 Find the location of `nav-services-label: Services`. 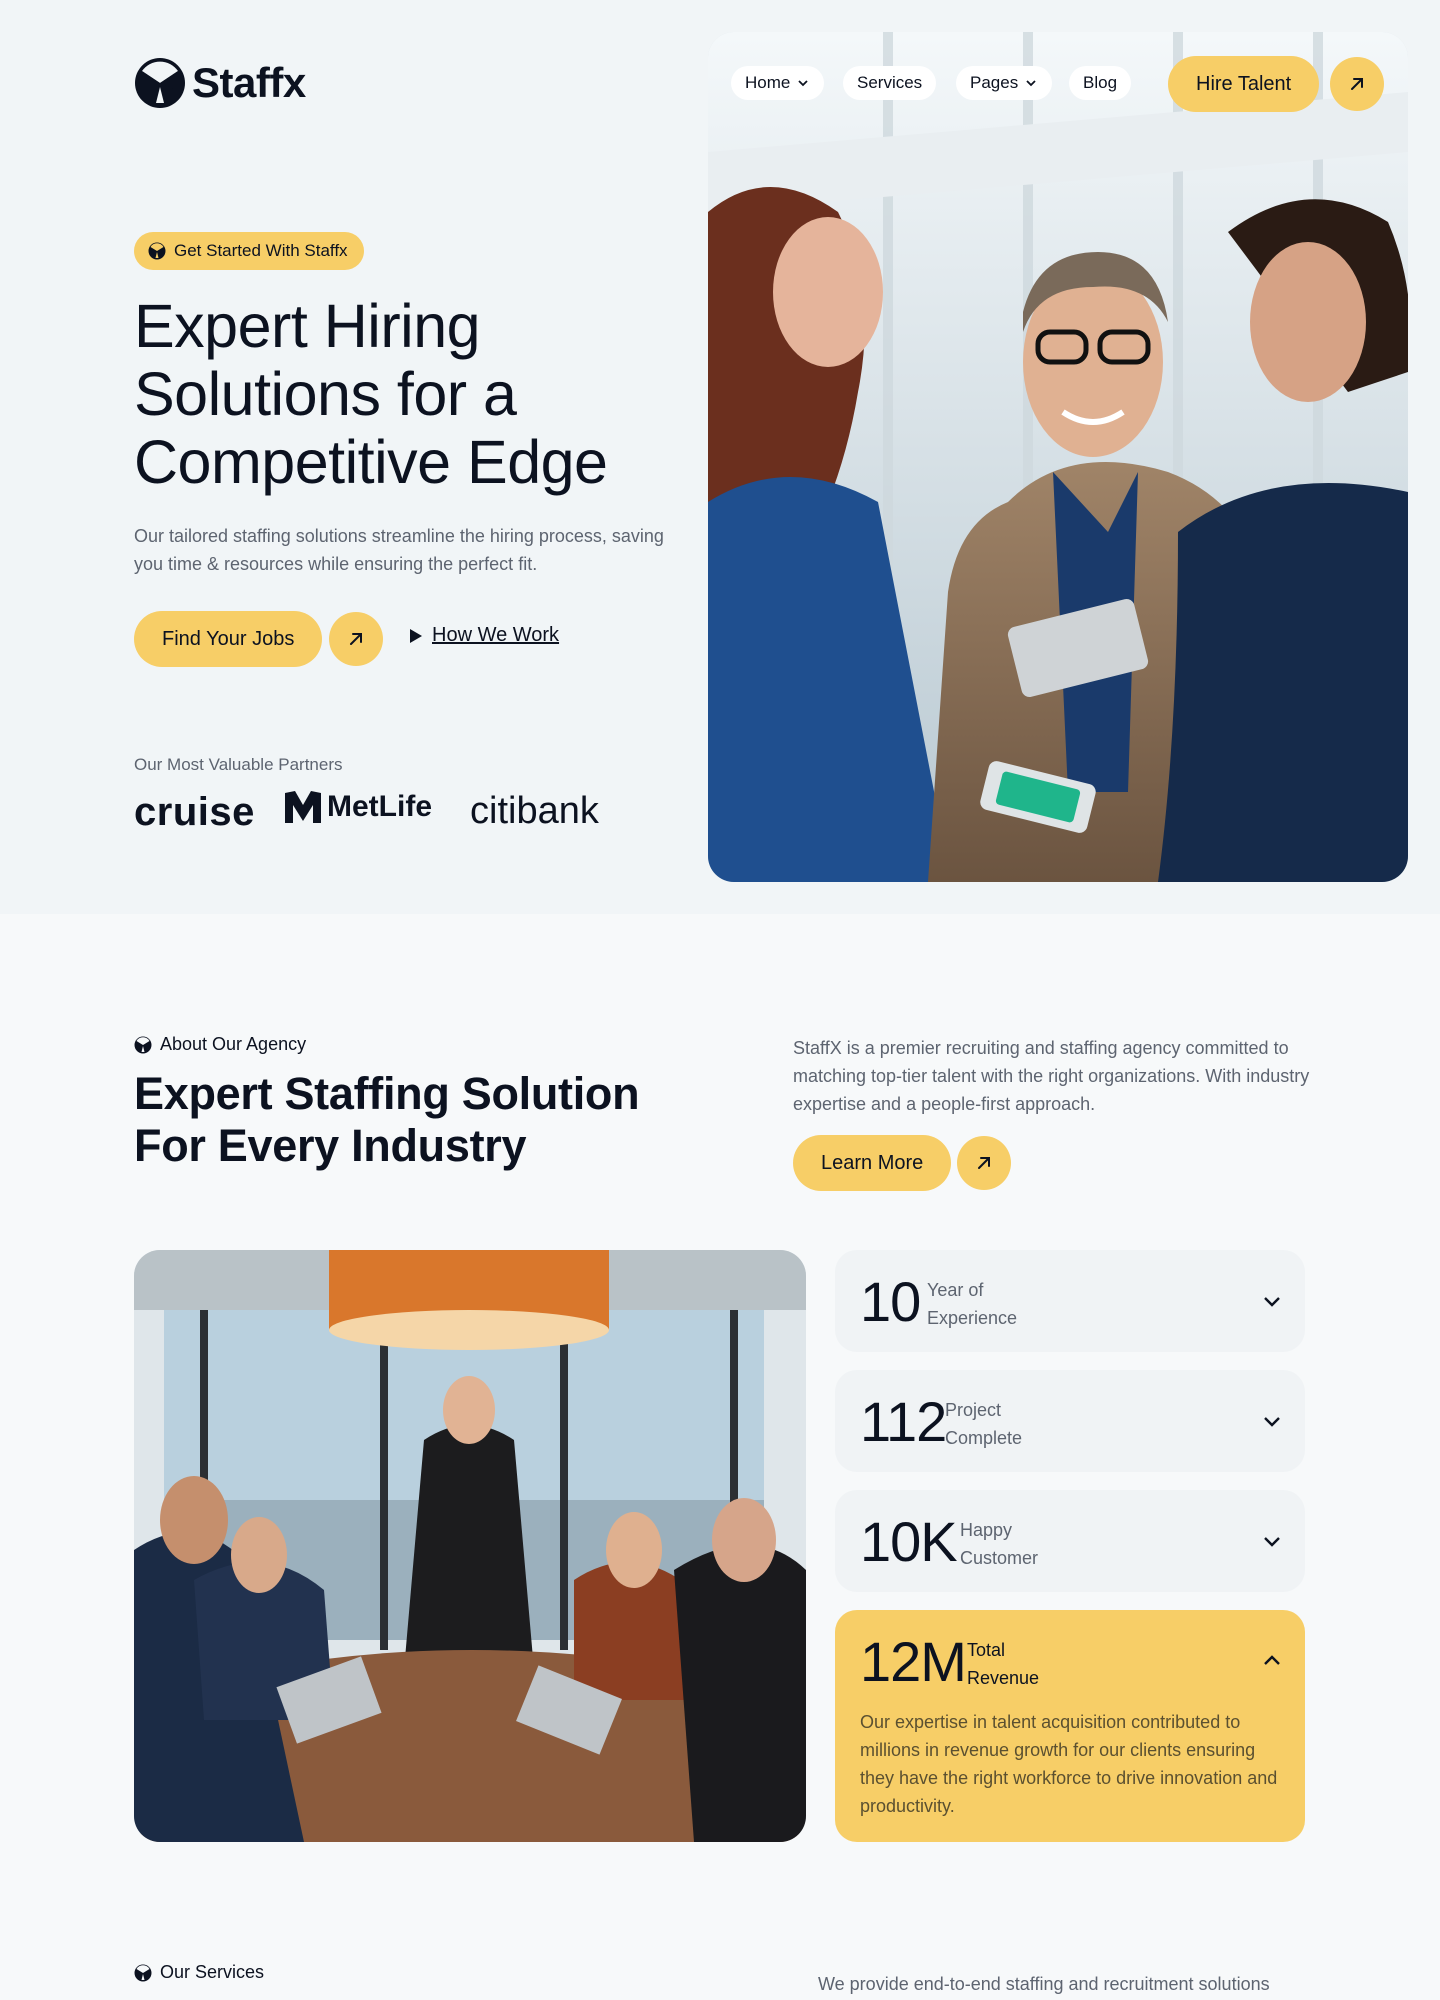

nav-services-label: Services is located at coordinates (890, 82).